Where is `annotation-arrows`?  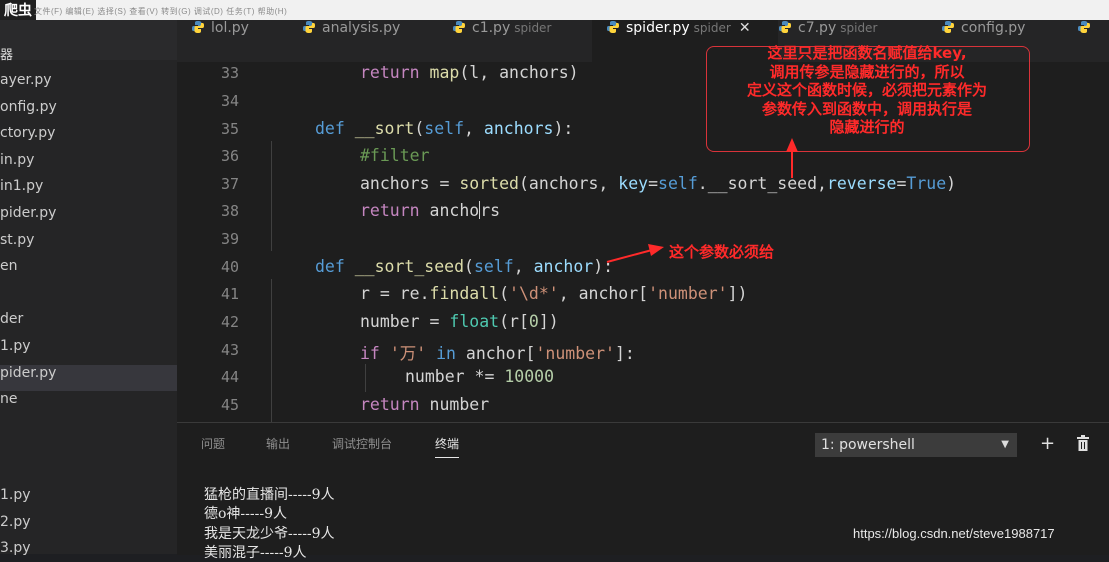 annotation-arrows is located at coordinates (702, 200).